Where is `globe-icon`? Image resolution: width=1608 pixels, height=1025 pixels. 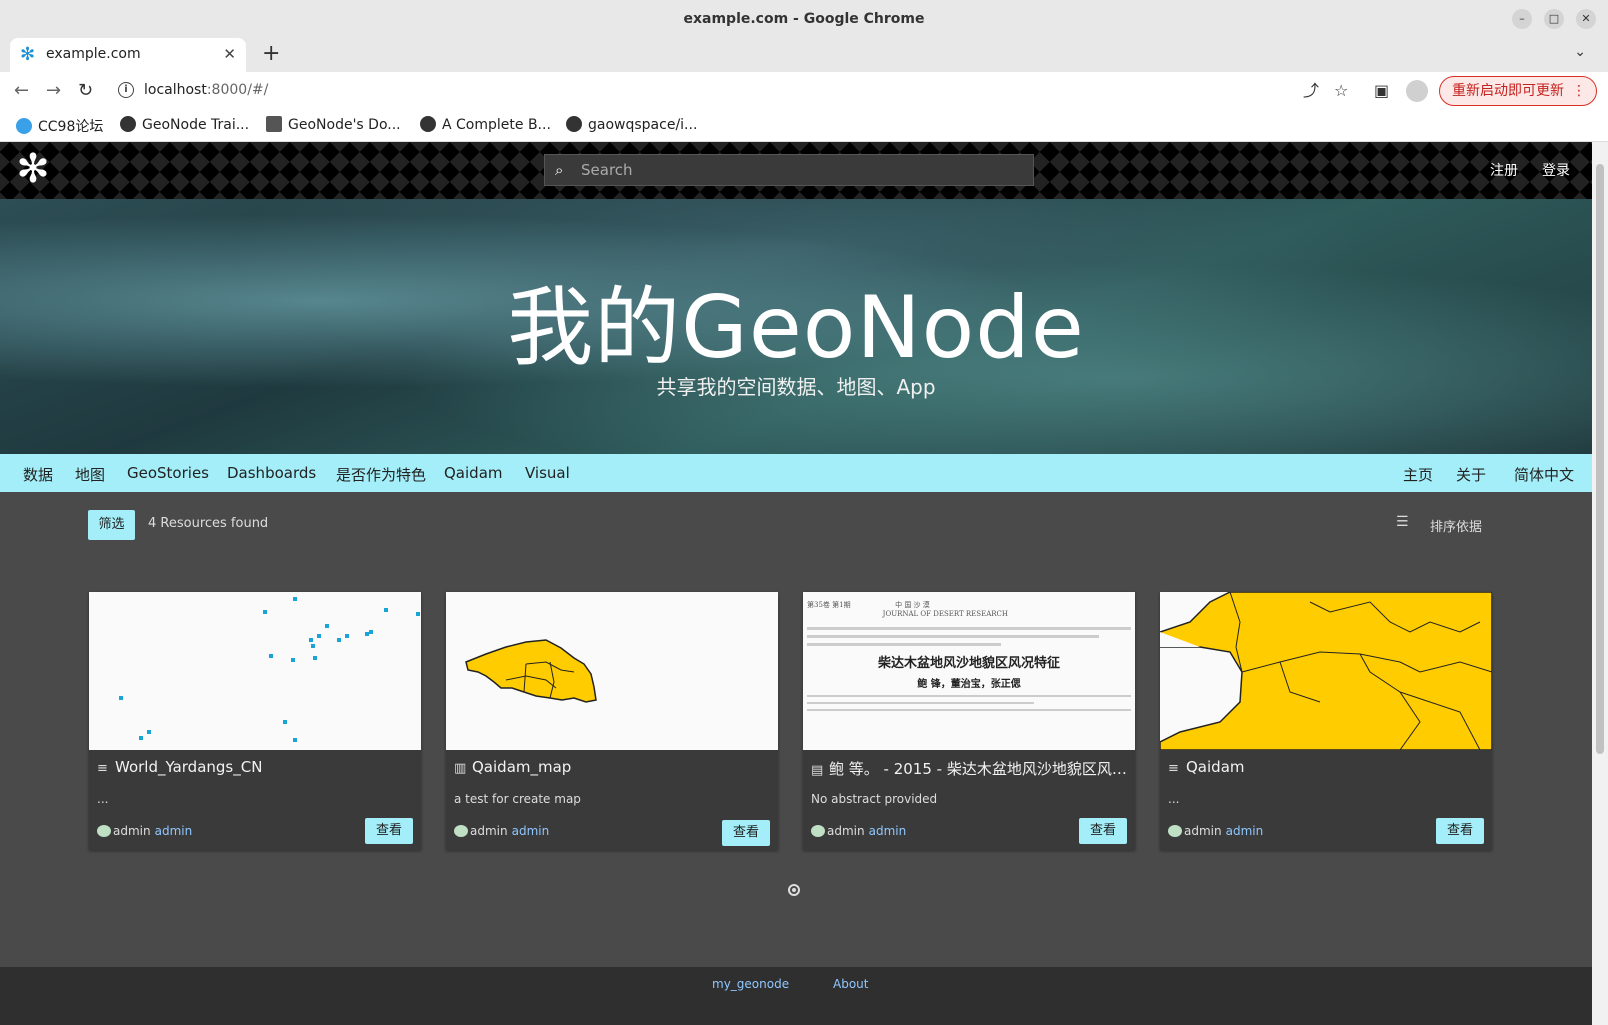 globe-icon is located at coordinates (428, 124).